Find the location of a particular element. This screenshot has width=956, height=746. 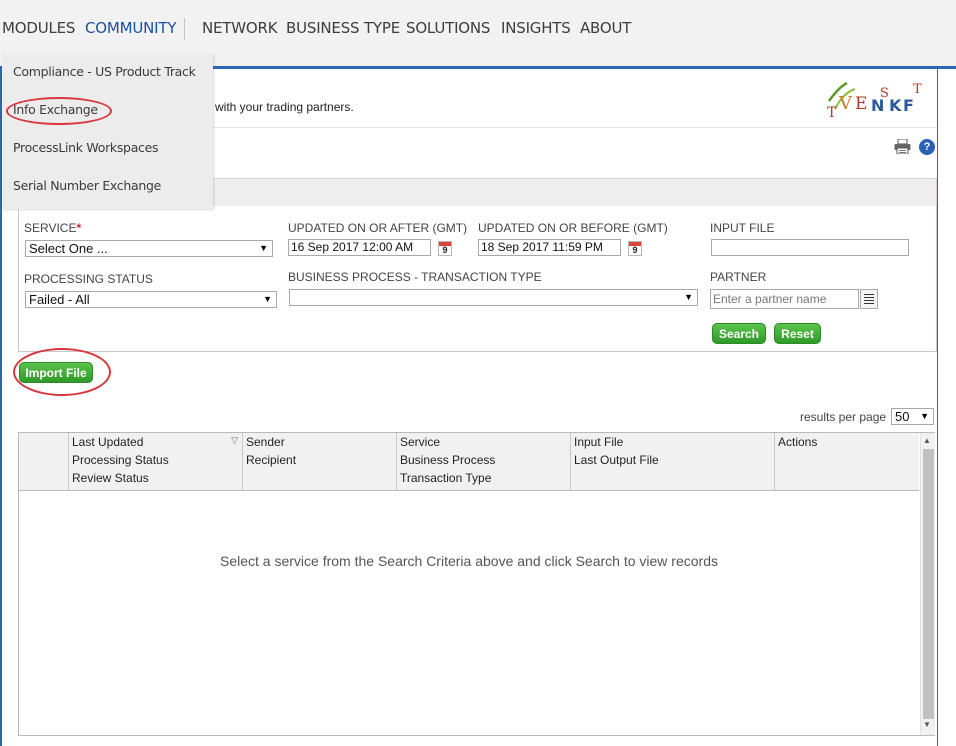

nav-separator is located at coordinates (184, 29).